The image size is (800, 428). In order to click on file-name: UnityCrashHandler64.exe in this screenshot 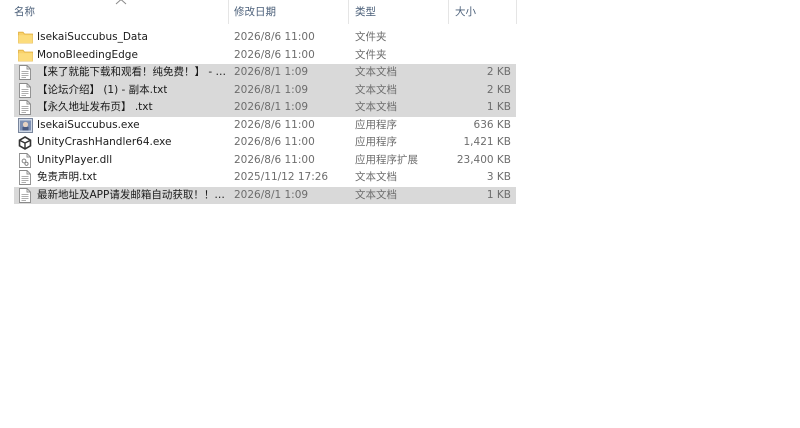, I will do `click(104, 142)`.